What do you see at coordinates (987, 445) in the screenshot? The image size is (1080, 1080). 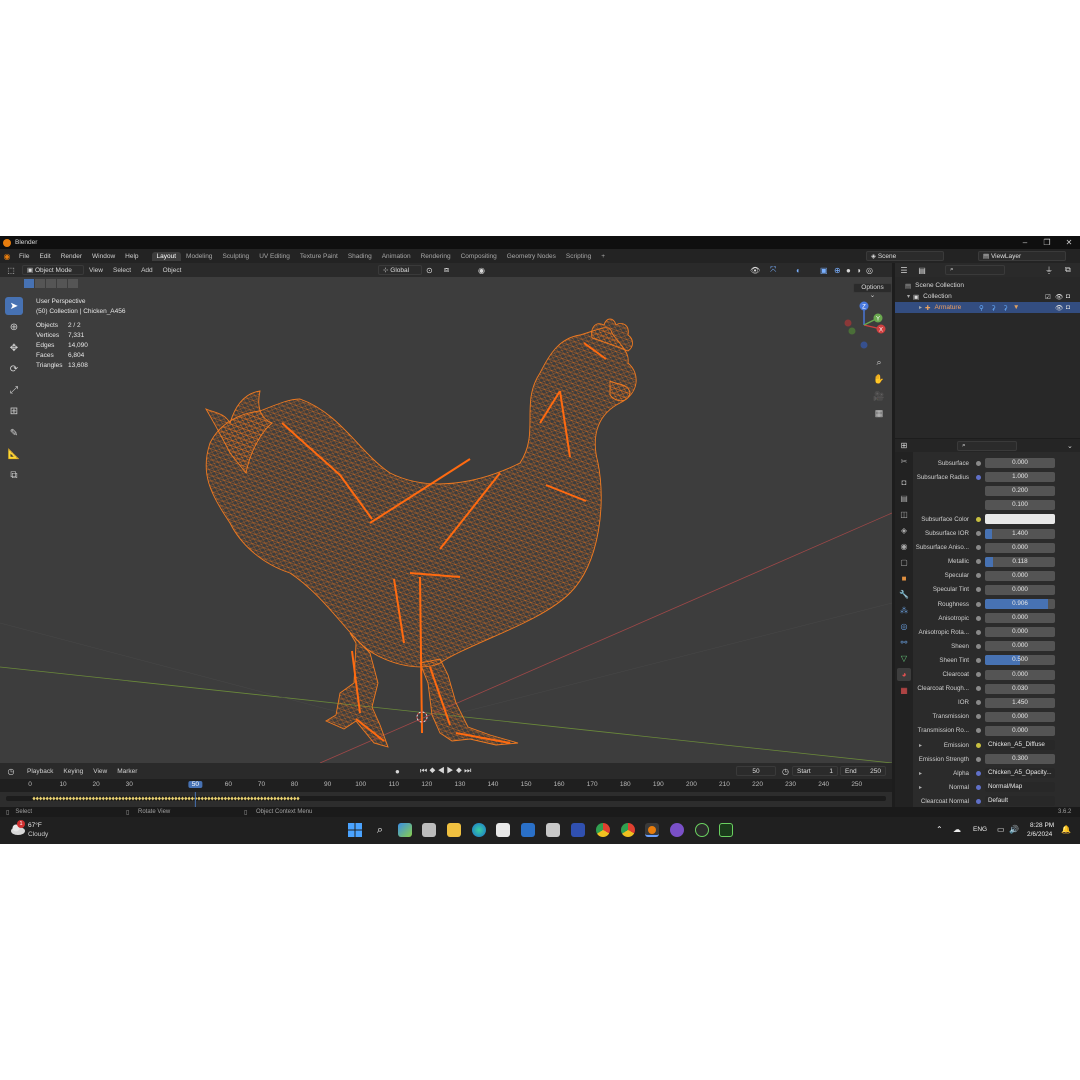 I see `properties-search-input: ⌕` at bounding box center [987, 445].